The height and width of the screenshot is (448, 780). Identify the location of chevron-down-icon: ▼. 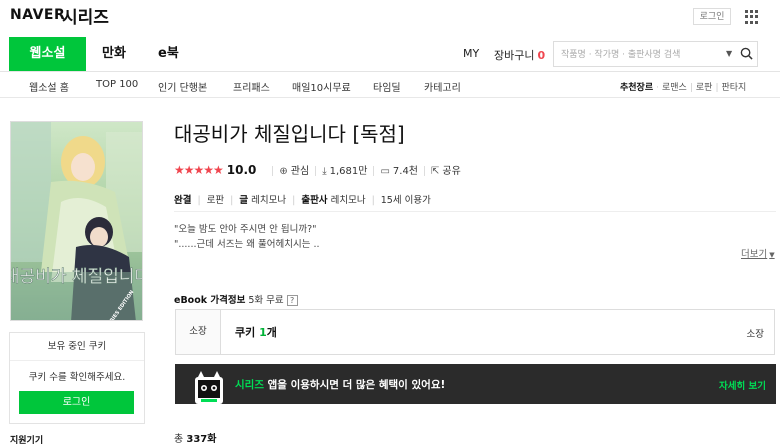
(772, 255).